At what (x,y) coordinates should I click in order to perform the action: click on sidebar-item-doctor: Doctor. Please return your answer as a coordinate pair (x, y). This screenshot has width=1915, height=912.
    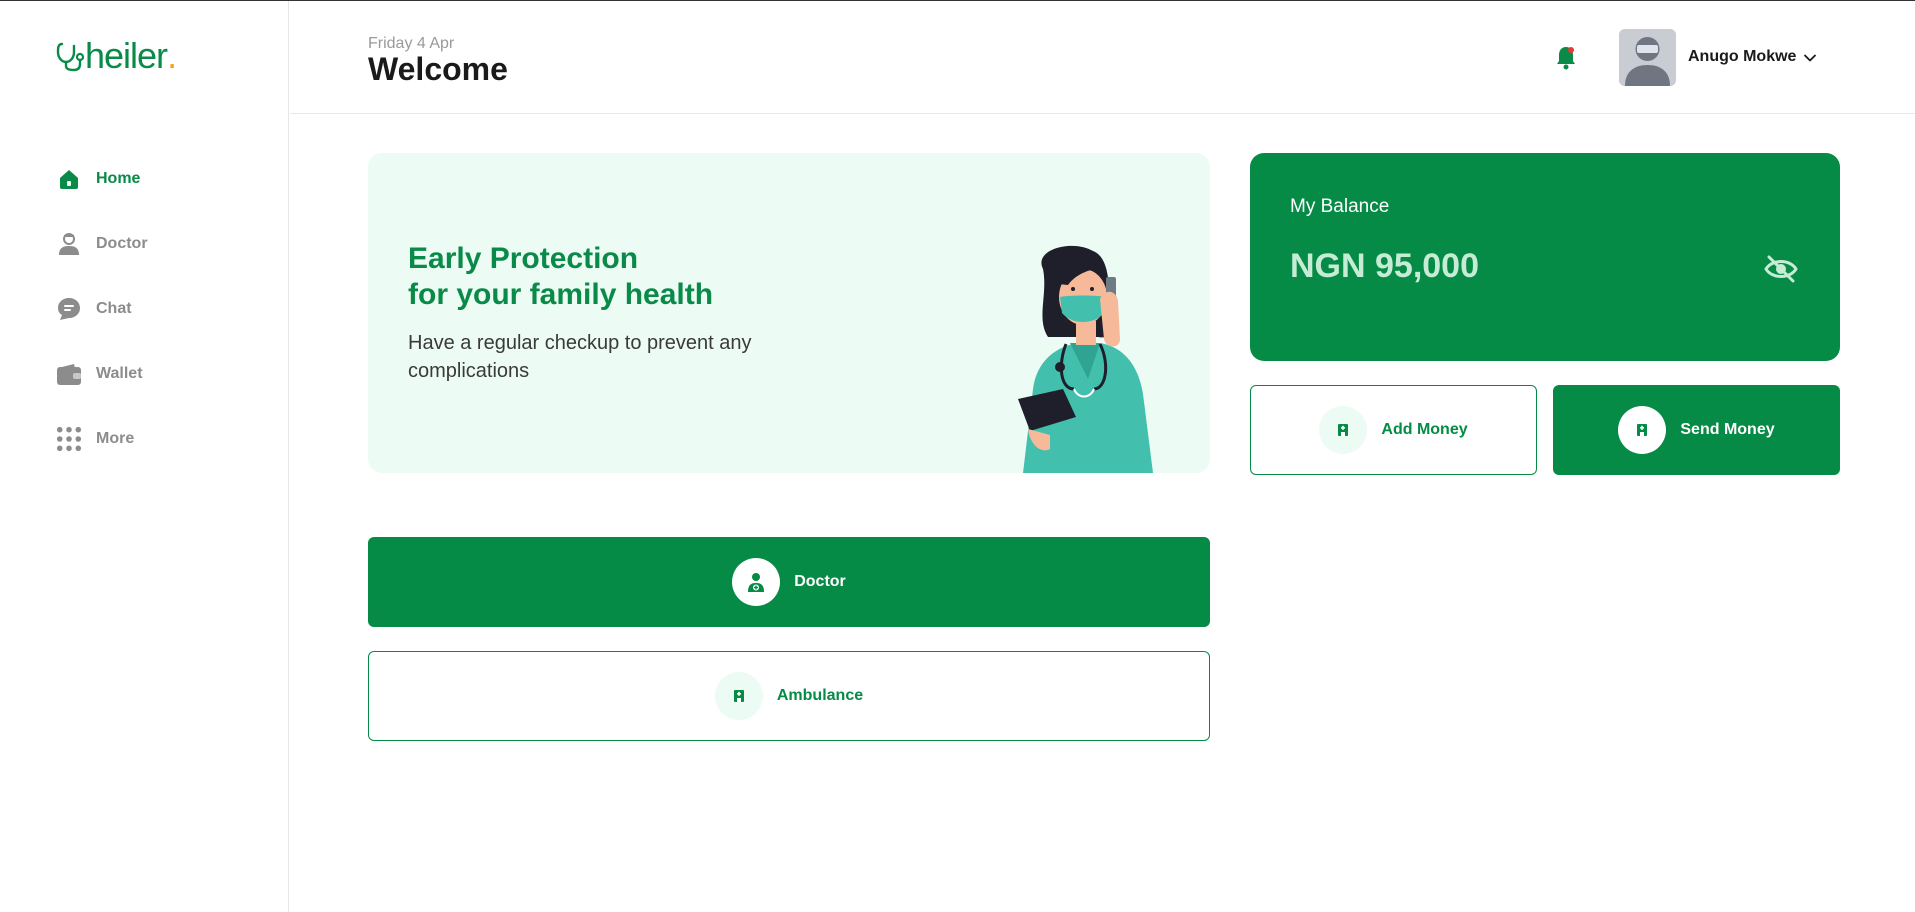
    Looking at the image, I should click on (102, 243).